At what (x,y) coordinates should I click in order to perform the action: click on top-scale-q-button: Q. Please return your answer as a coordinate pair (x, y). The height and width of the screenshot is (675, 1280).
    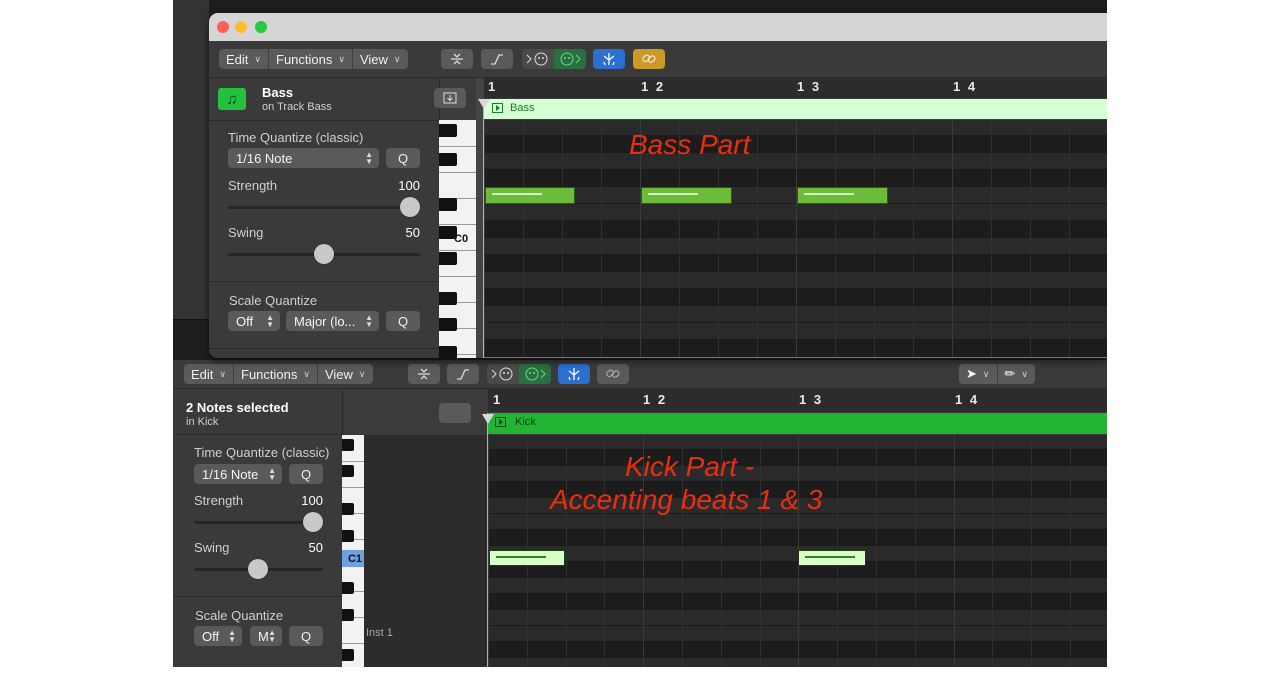
    Looking at the image, I should click on (403, 321).